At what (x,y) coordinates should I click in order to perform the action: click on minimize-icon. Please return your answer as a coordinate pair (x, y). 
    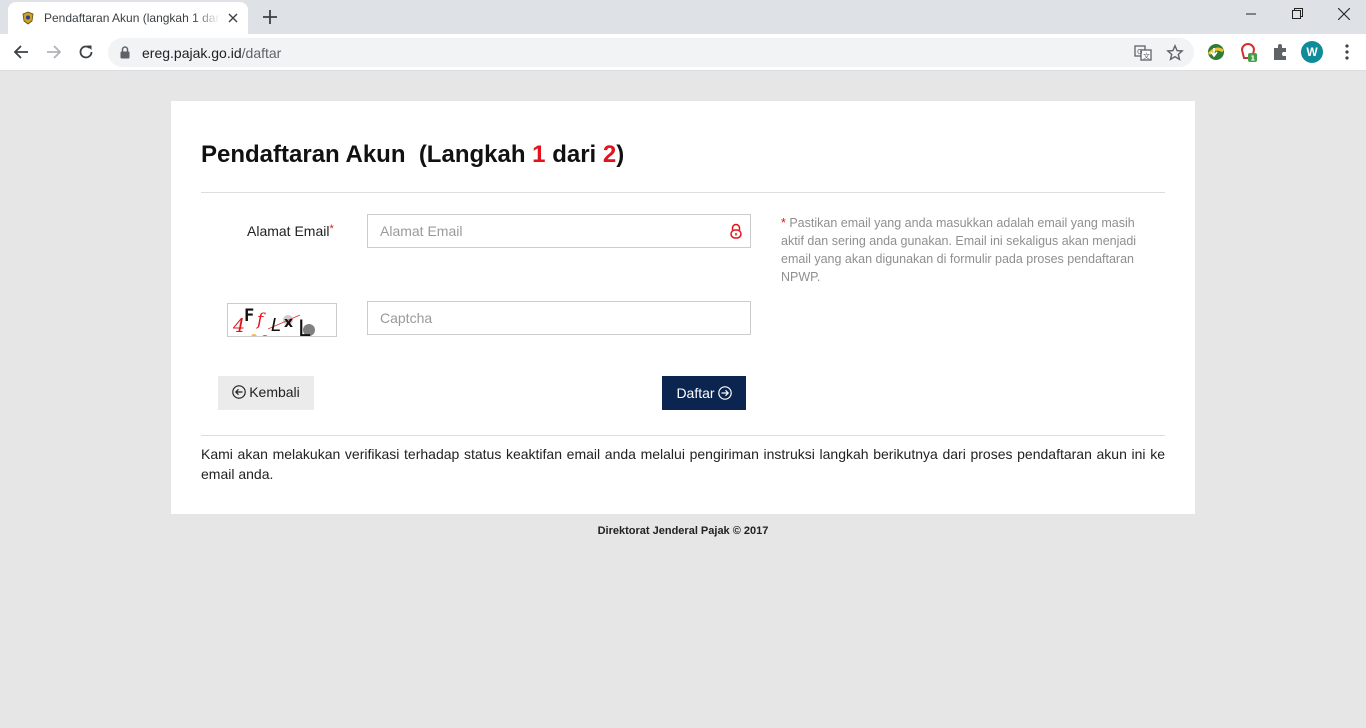
    Looking at the image, I should click on (1251, 14).